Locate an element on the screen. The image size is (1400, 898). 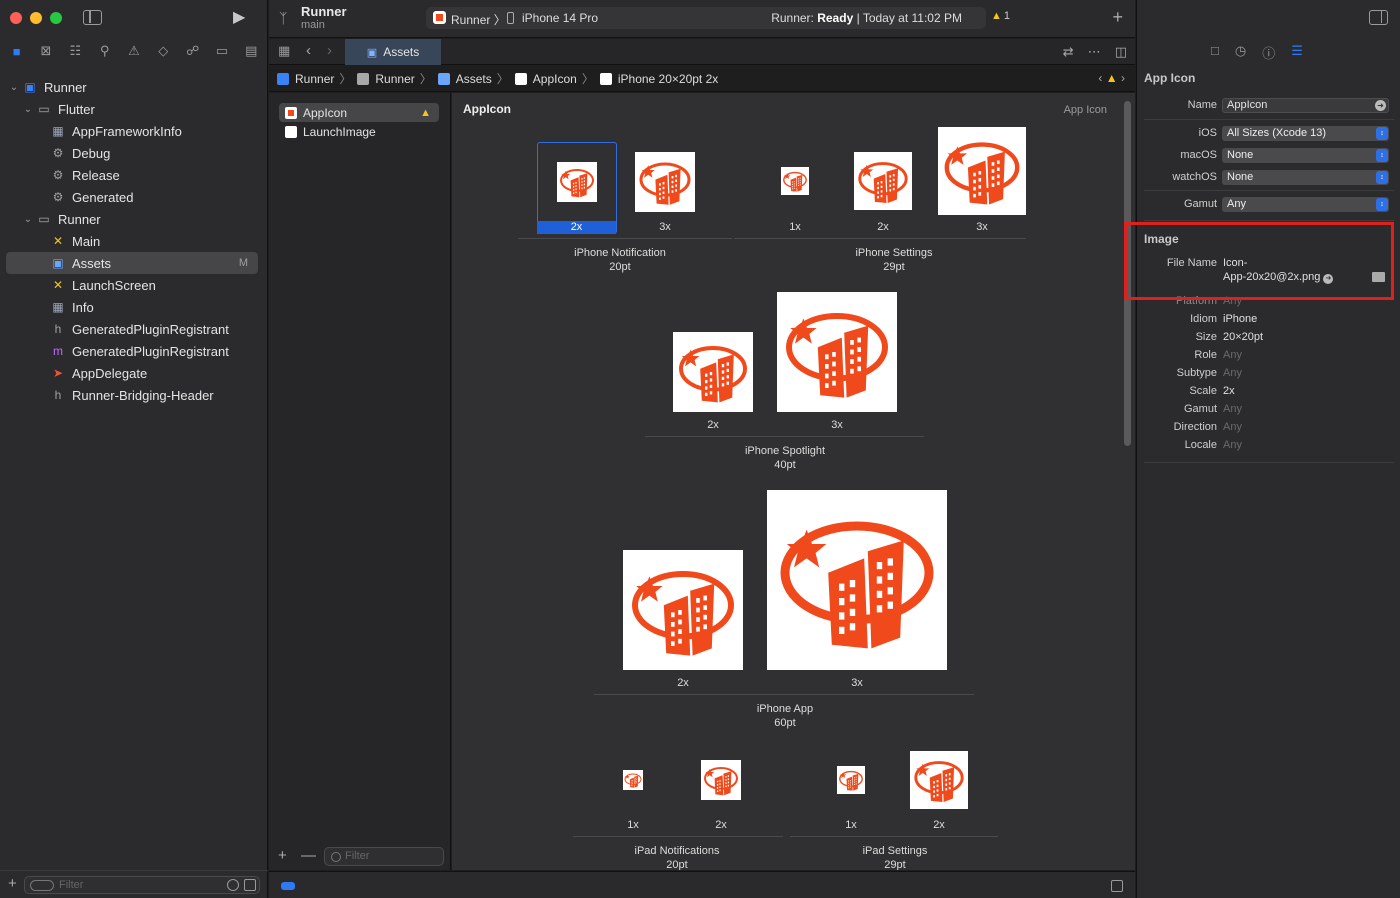
tree-item: ✕ LaunchScreen is located at coordinates (132, 285).